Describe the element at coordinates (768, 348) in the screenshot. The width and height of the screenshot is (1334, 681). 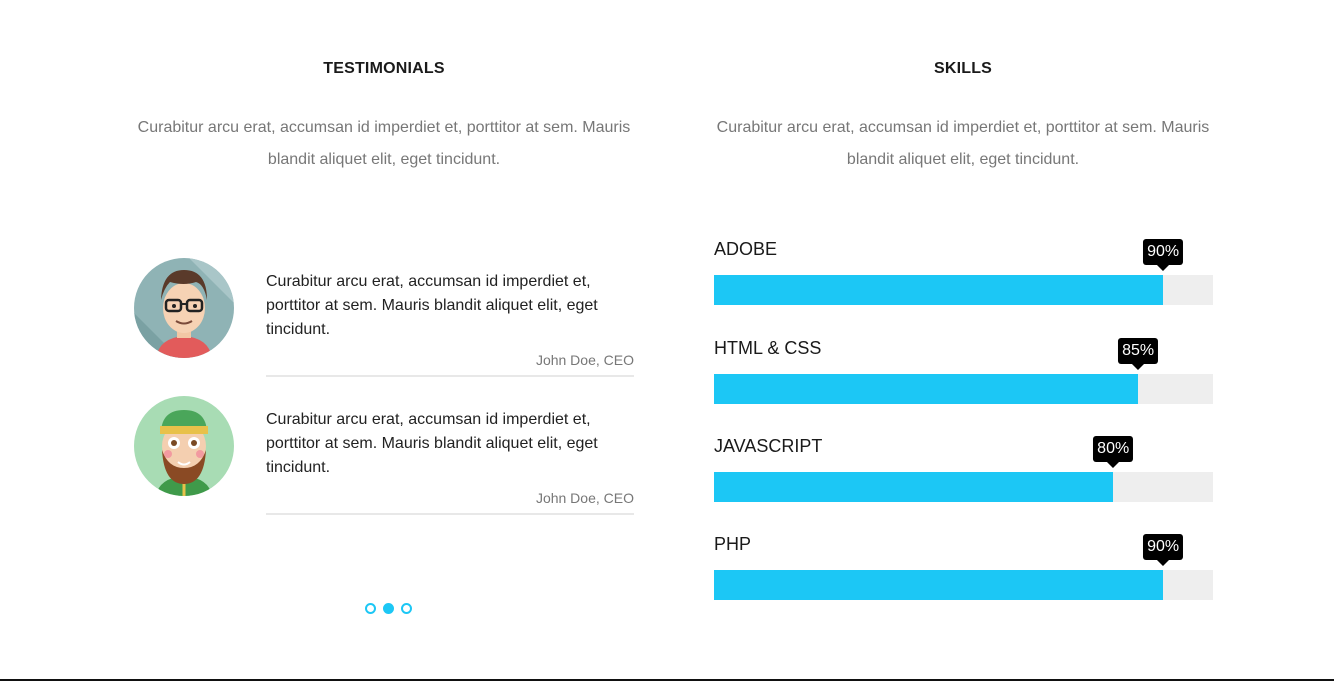
I see `skill-label: HTML & CSS` at that location.